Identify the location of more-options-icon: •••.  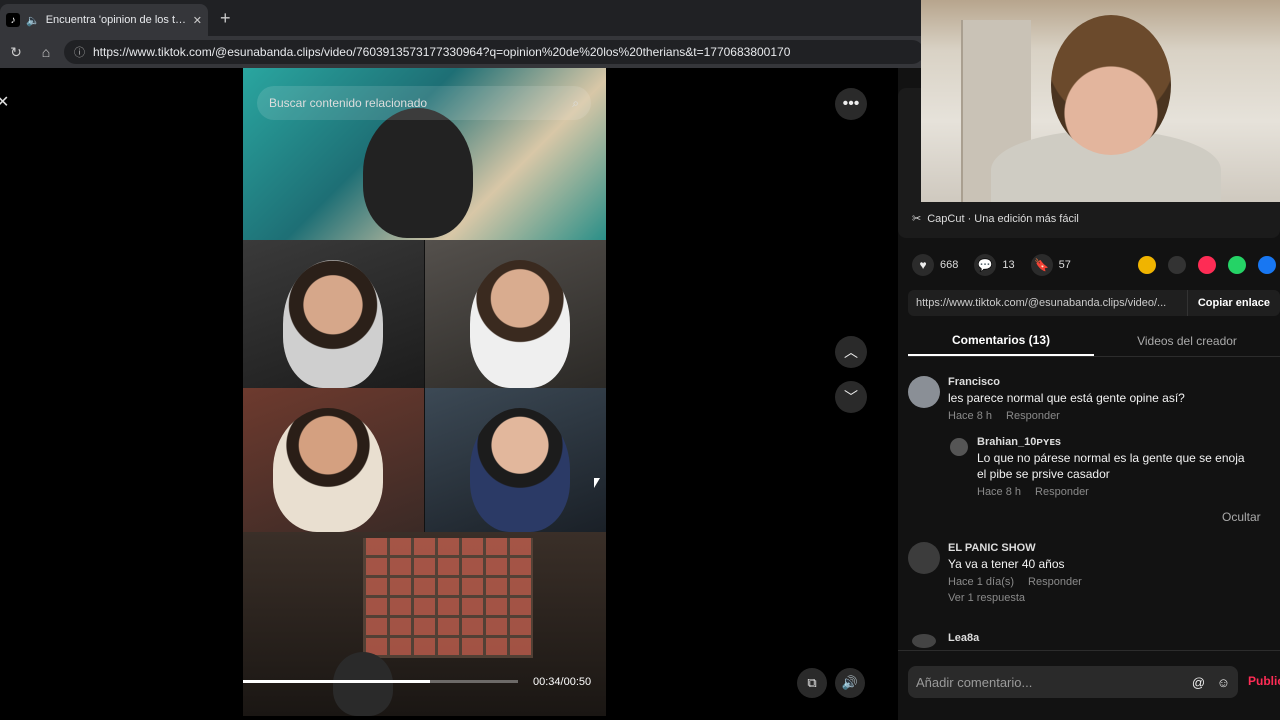
(851, 104).